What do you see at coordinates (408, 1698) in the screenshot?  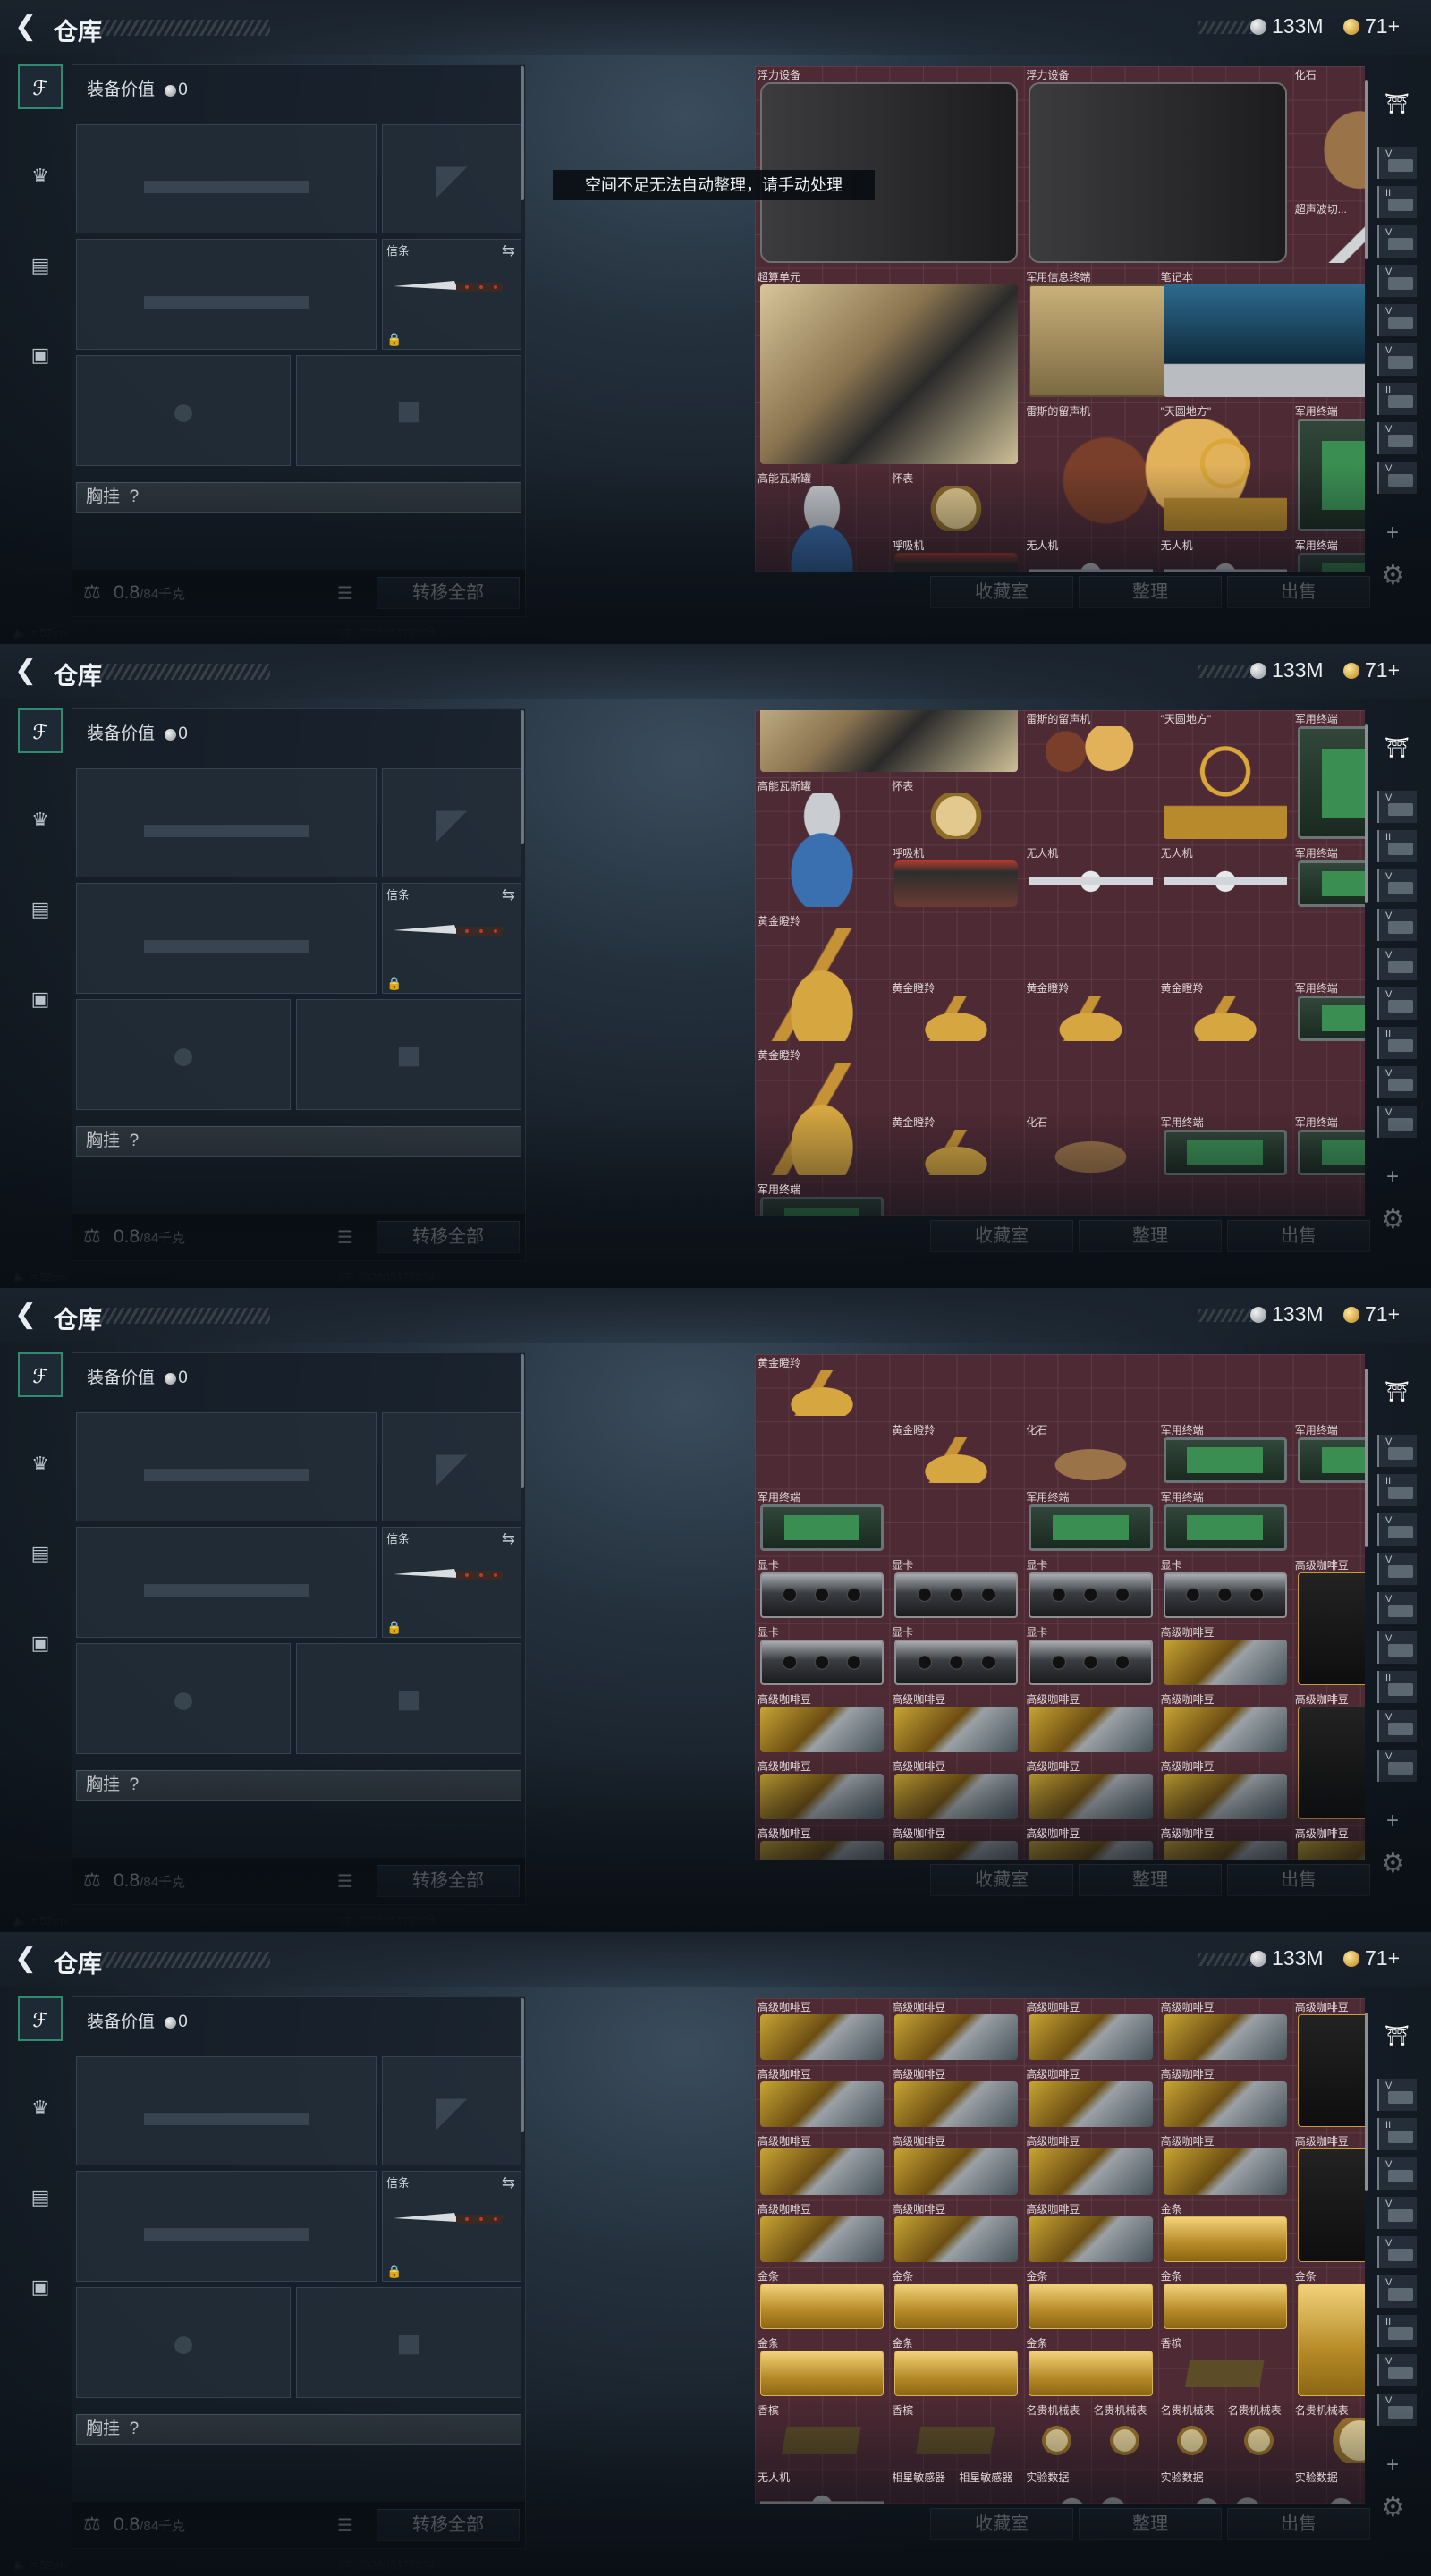 I see `armor-slot: ■` at bounding box center [408, 1698].